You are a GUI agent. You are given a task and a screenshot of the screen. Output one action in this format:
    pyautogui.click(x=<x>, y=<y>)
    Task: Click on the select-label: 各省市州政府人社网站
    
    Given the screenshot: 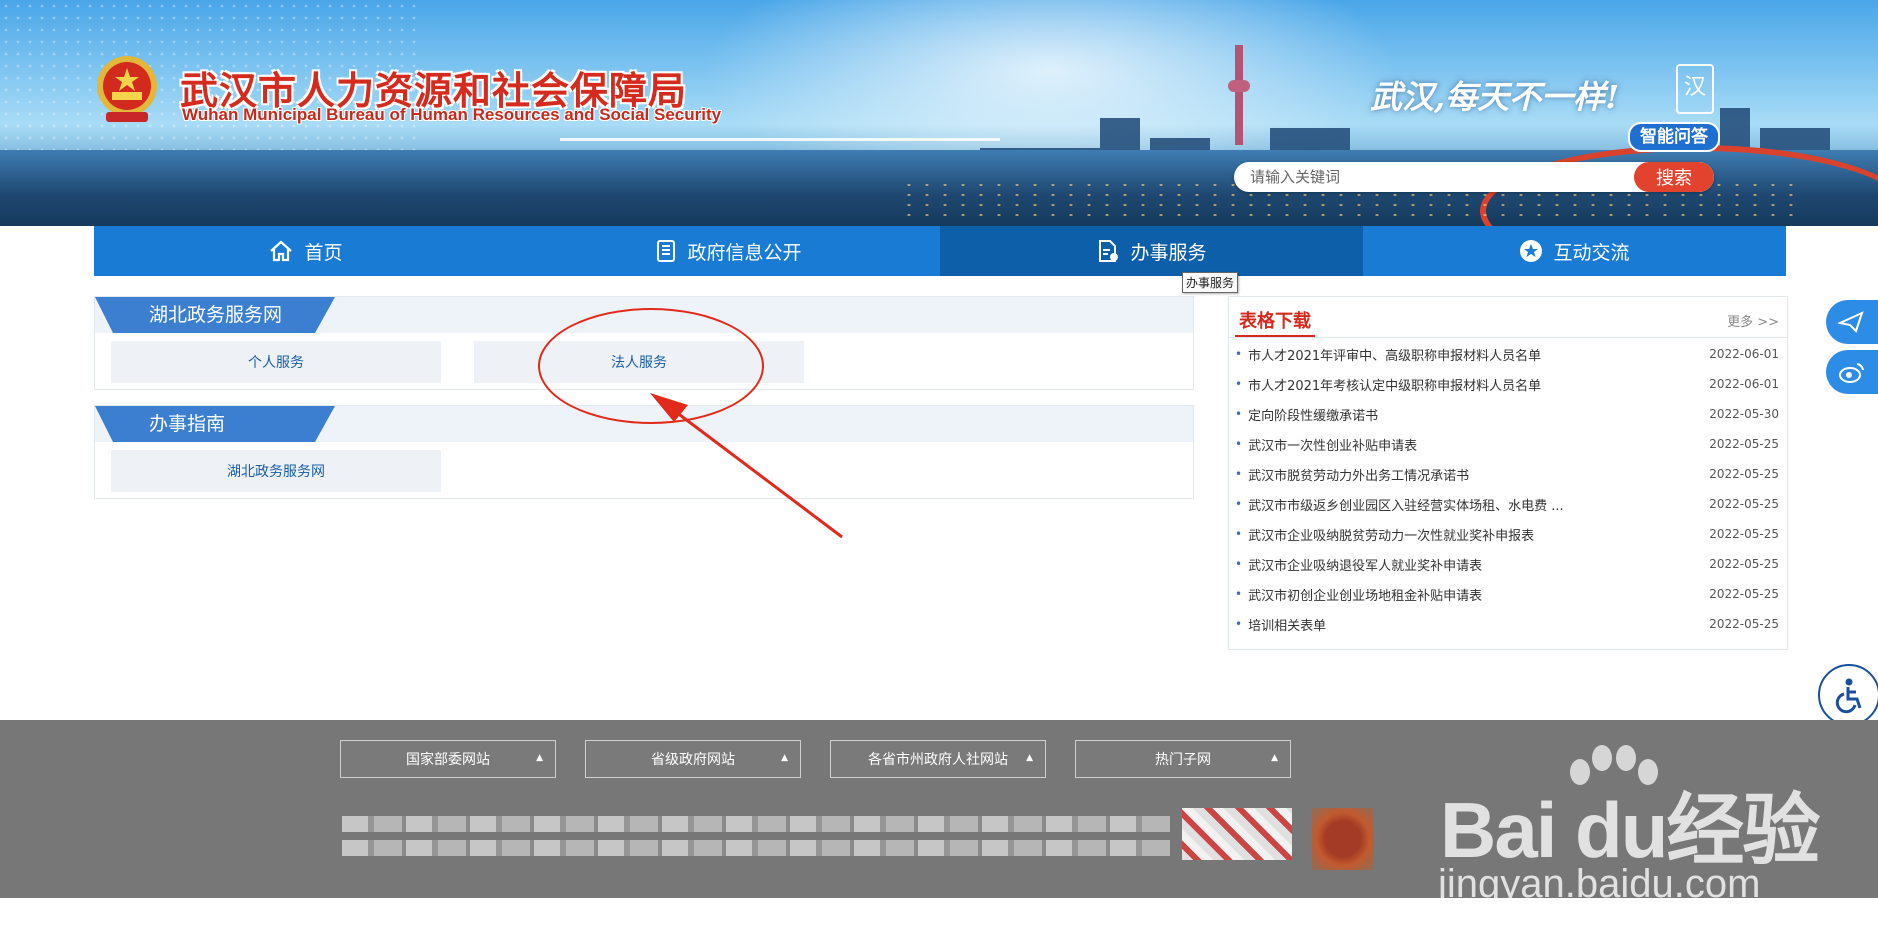 What is the action you would take?
    pyautogui.click(x=938, y=760)
    